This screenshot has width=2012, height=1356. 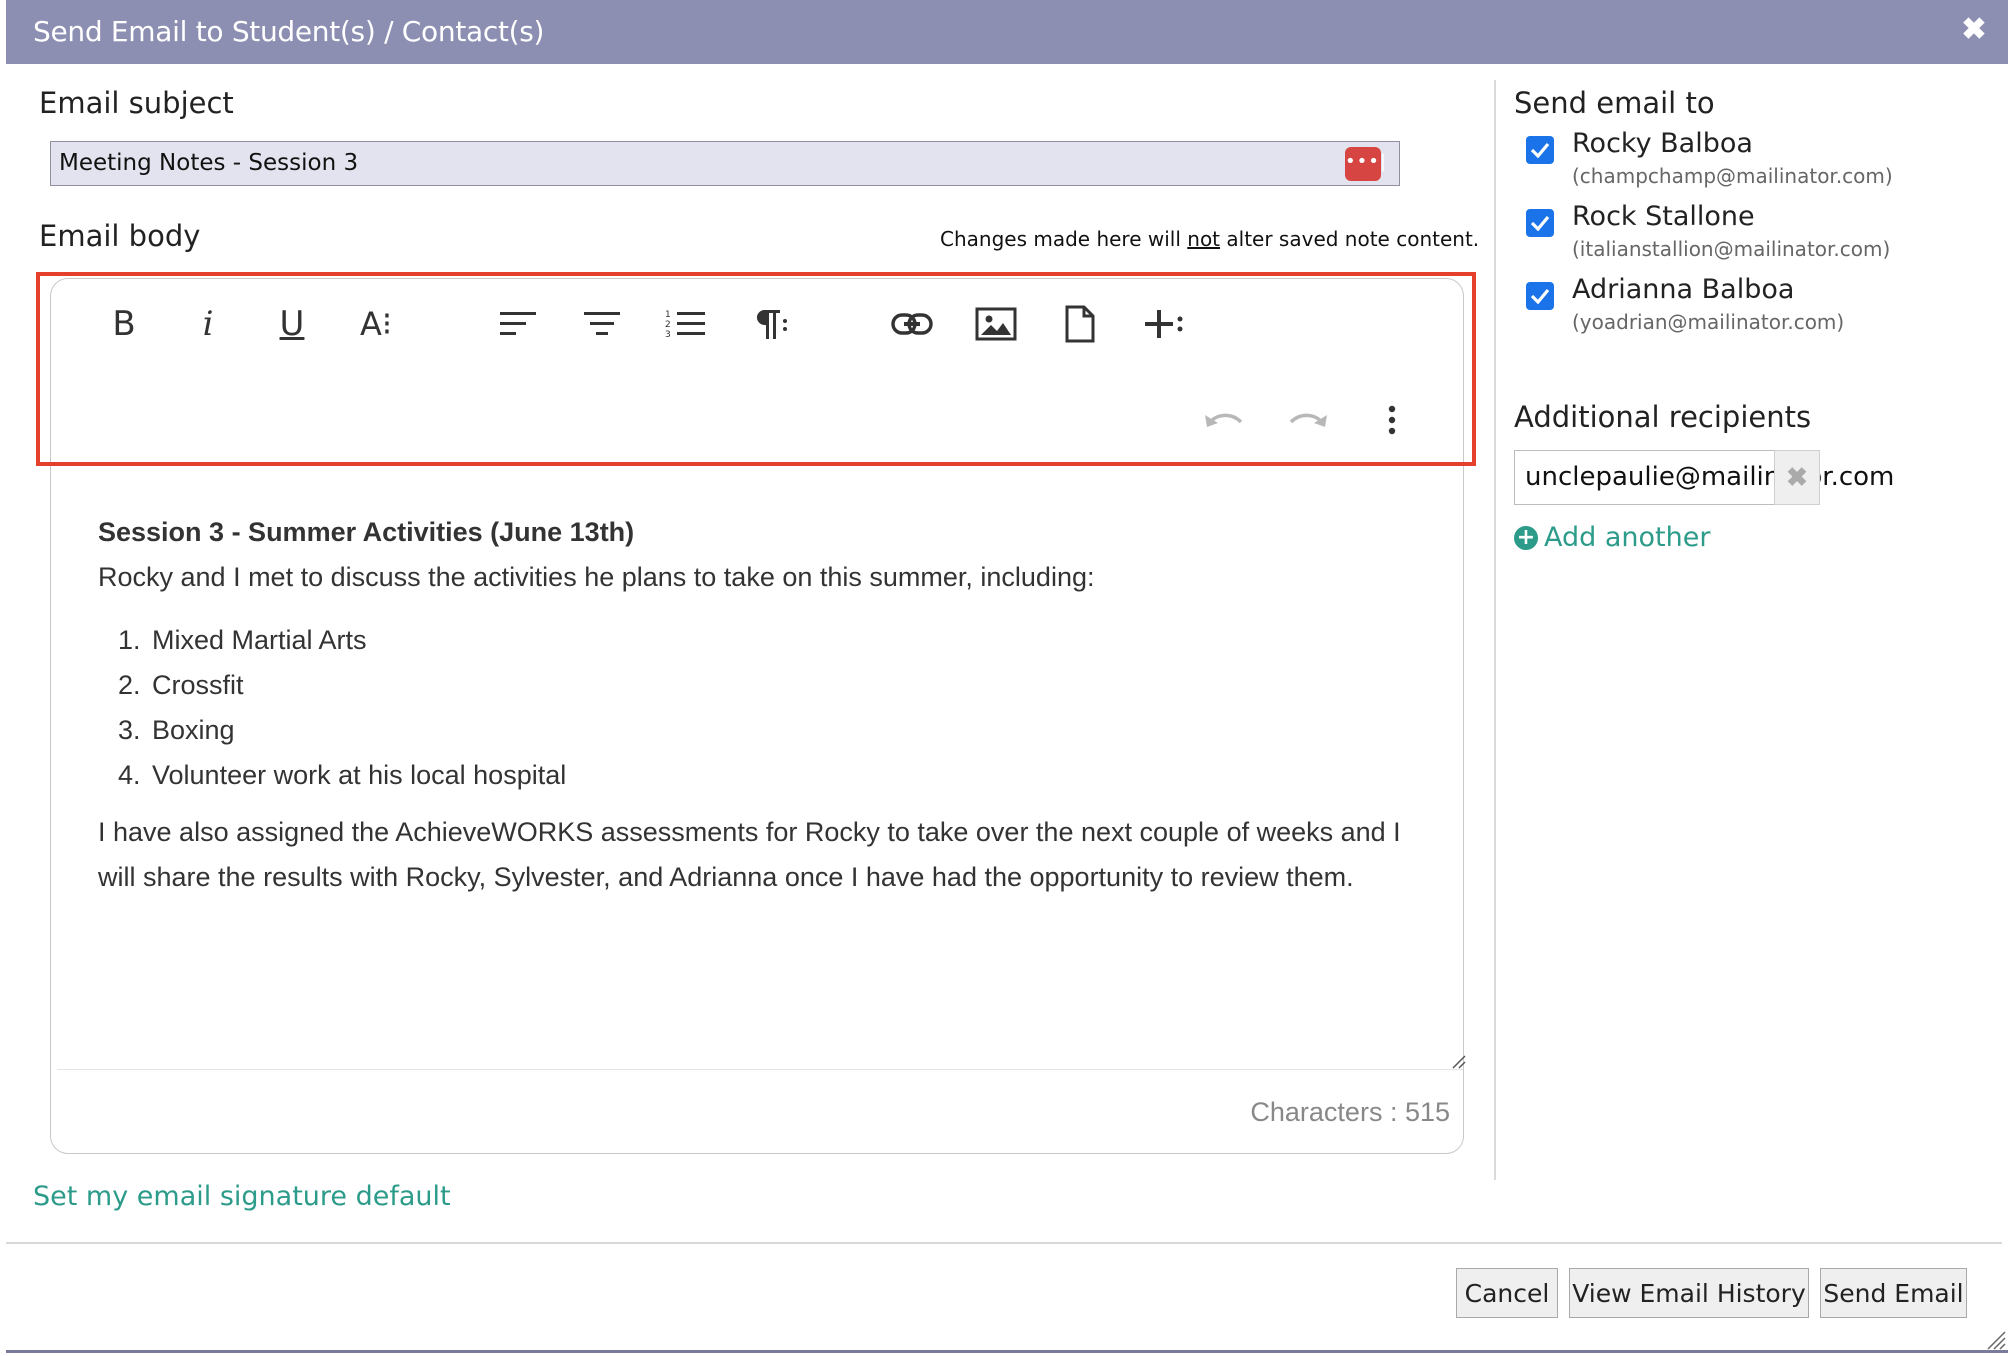 What do you see at coordinates (1365, 164) in the screenshot?
I see `password-manager-icon: •••|` at bounding box center [1365, 164].